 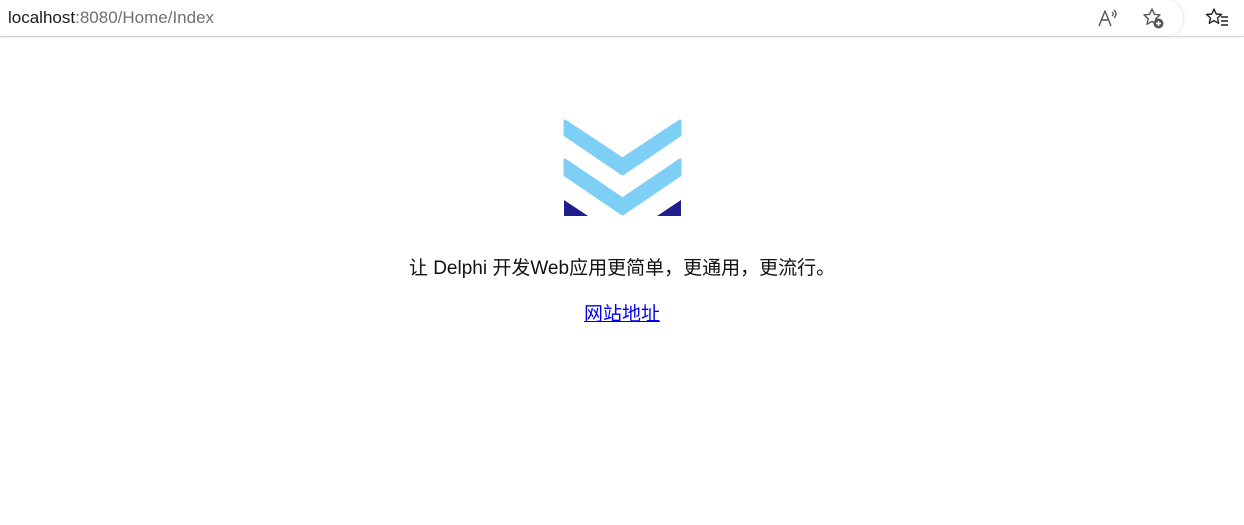 I want to click on add-favorite-icon, so click(x=1153, y=18).